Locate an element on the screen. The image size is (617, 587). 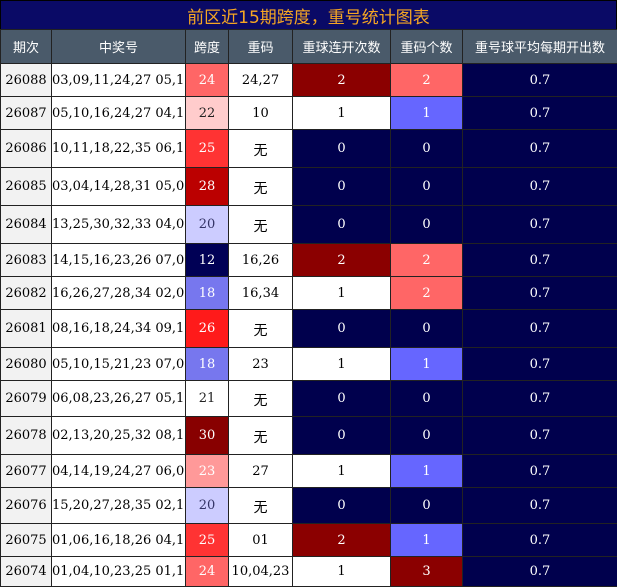
issue-cell: 26078 is located at coordinates (26, 436).